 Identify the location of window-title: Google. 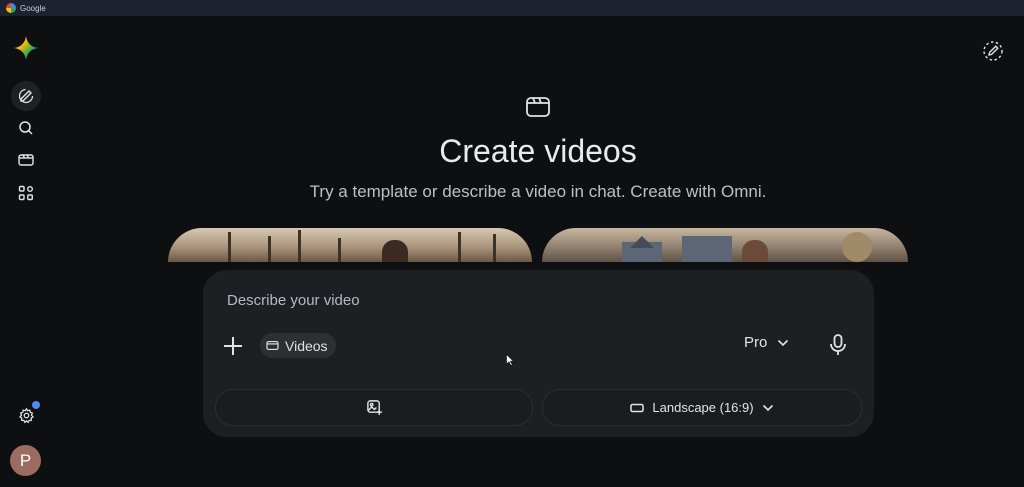
(33, 8).